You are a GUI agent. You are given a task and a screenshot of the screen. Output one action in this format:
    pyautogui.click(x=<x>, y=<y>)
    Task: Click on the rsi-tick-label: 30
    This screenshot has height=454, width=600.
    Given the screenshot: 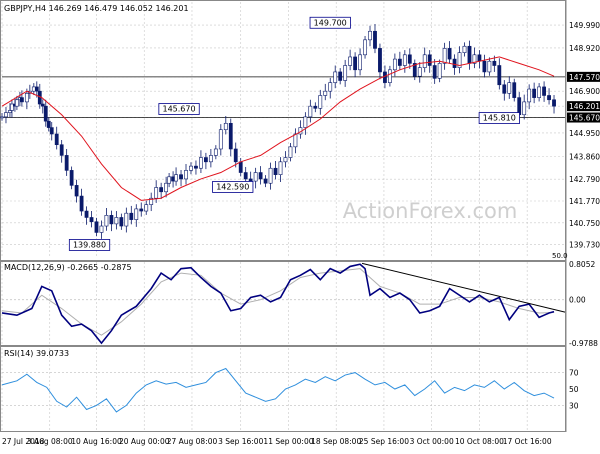 What is the action you would take?
    pyautogui.click(x=574, y=405)
    